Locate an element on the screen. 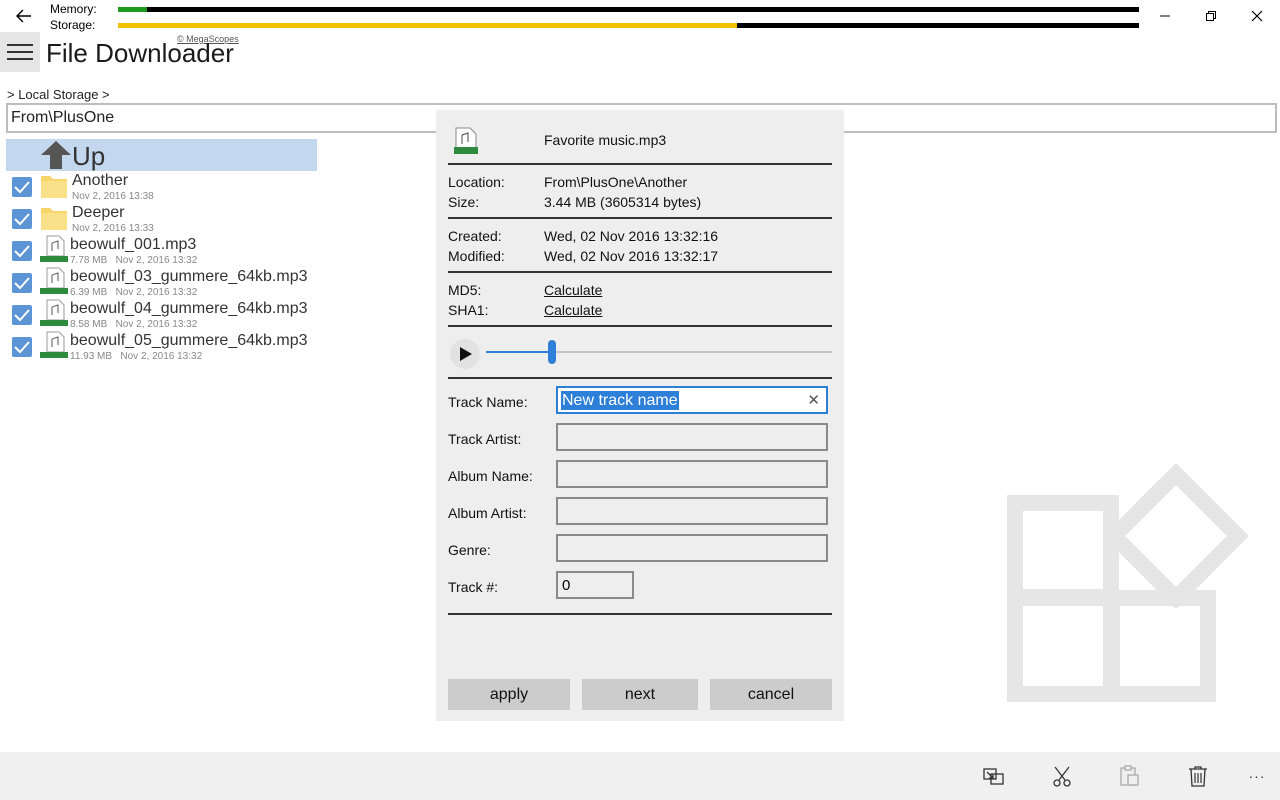  size-value: 3.44 MB (3605314 bytes) is located at coordinates (623, 202).